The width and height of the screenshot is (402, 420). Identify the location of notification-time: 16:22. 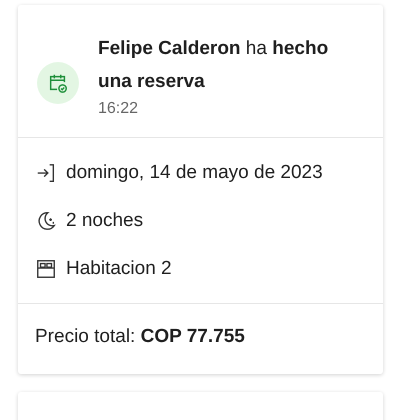
(119, 109).